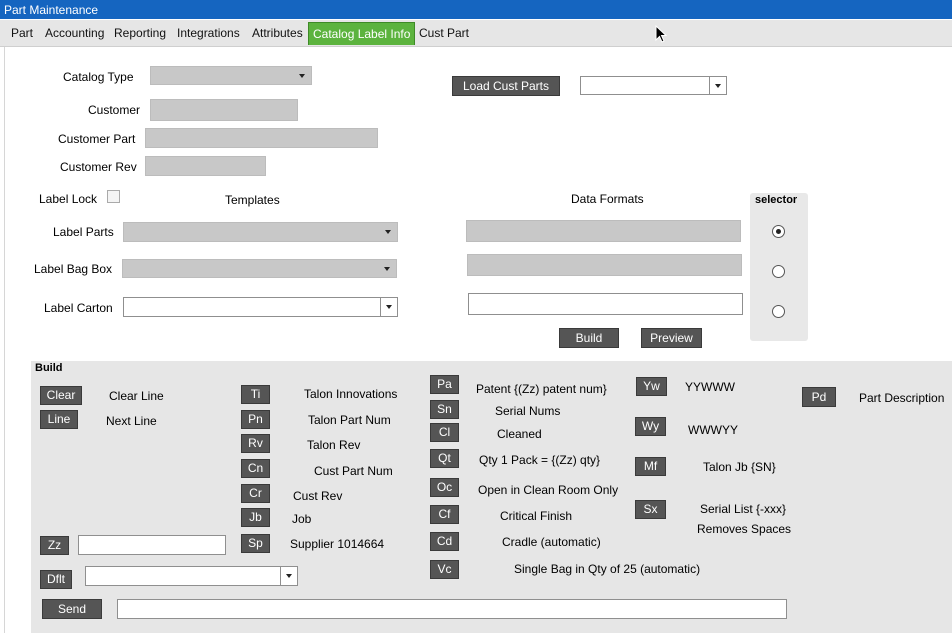 Image resolution: width=952 pixels, height=633 pixels. What do you see at coordinates (261, 138) in the screenshot?
I see `customer-part-field` at bounding box center [261, 138].